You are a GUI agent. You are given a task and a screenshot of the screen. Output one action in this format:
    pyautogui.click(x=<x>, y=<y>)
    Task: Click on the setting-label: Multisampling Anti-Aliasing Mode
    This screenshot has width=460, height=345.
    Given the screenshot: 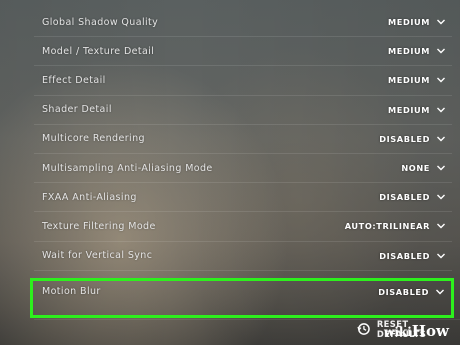 What is the action you would take?
    pyautogui.click(x=127, y=168)
    